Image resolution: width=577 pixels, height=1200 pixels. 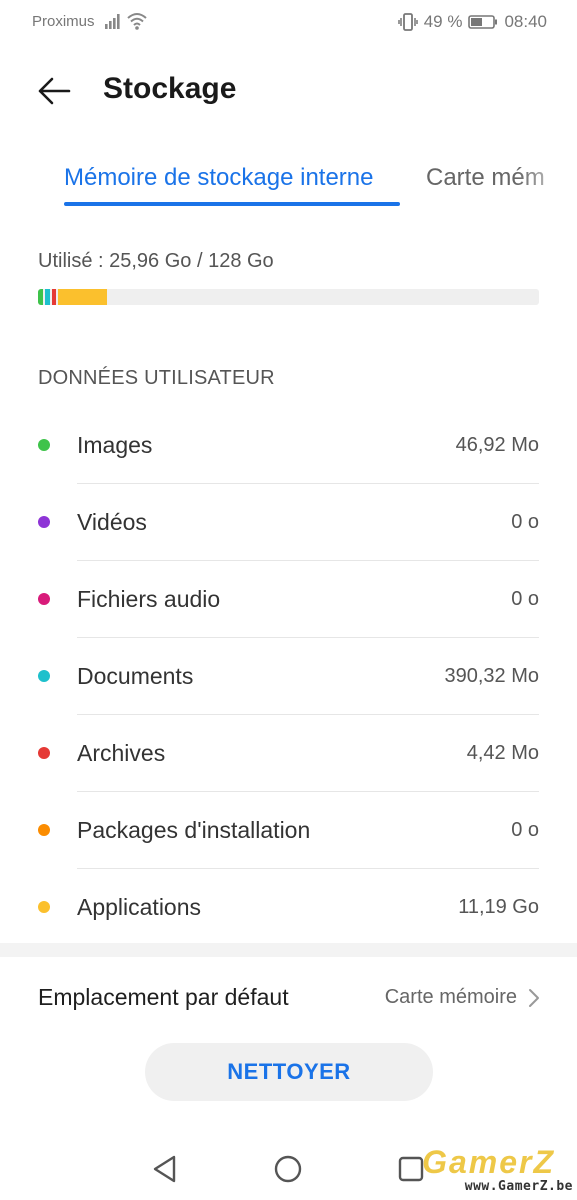 What do you see at coordinates (534, 998) in the screenshot?
I see `chevron-right-icon` at bounding box center [534, 998].